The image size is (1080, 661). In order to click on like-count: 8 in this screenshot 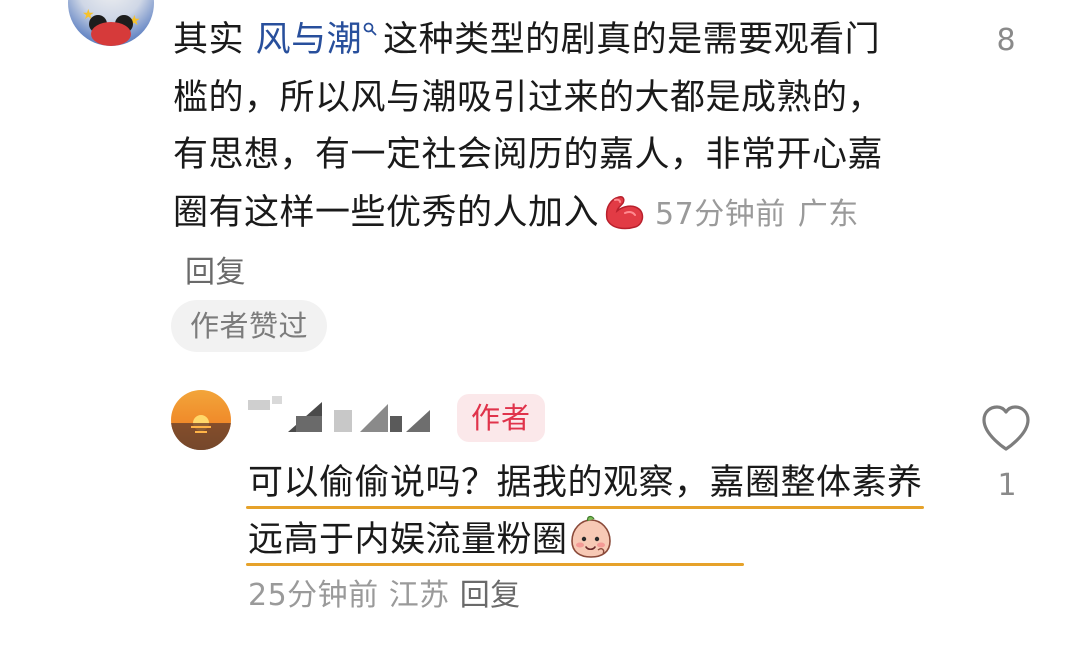, I will do `click(1006, 40)`.